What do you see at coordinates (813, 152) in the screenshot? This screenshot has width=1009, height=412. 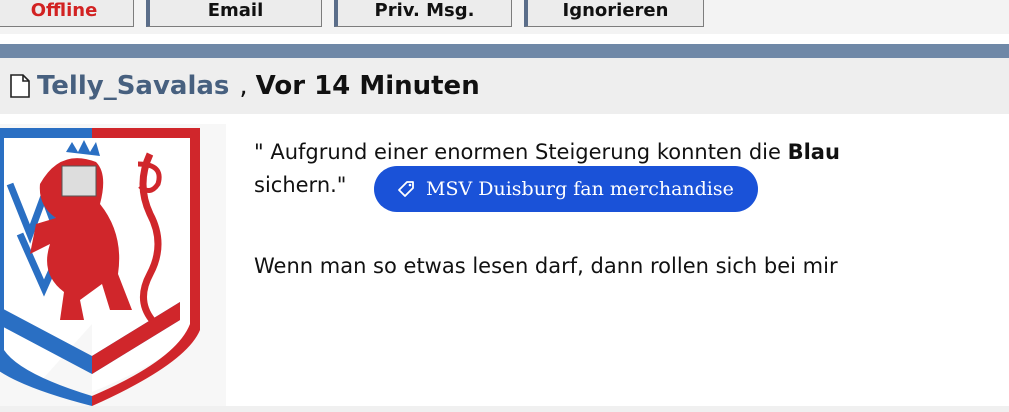 I see `post-text-bold: Blau` at bounding box center [813, 152].